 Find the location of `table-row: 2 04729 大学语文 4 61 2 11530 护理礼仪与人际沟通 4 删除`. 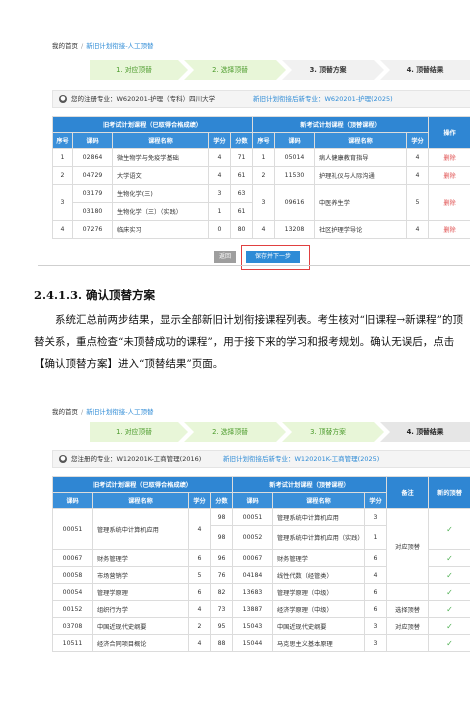

table-row: 2 04729 大学语文 4 61 2 11530 护理礼仪与人际沟通 4 删除 is located at coordinates (261, 175).